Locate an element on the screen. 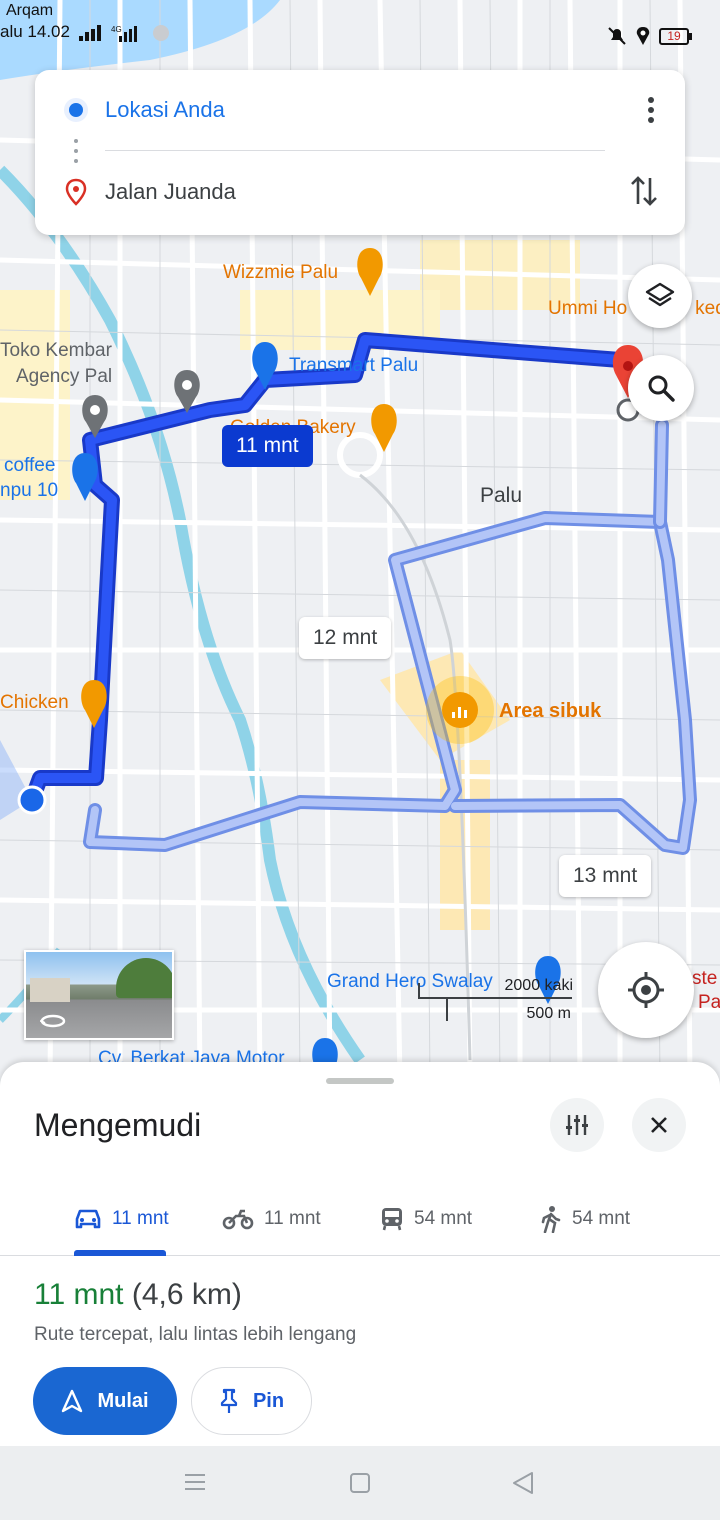 The image size is (720, 1520). status-time: alu 14.02 is located at coordinates (35, 31).